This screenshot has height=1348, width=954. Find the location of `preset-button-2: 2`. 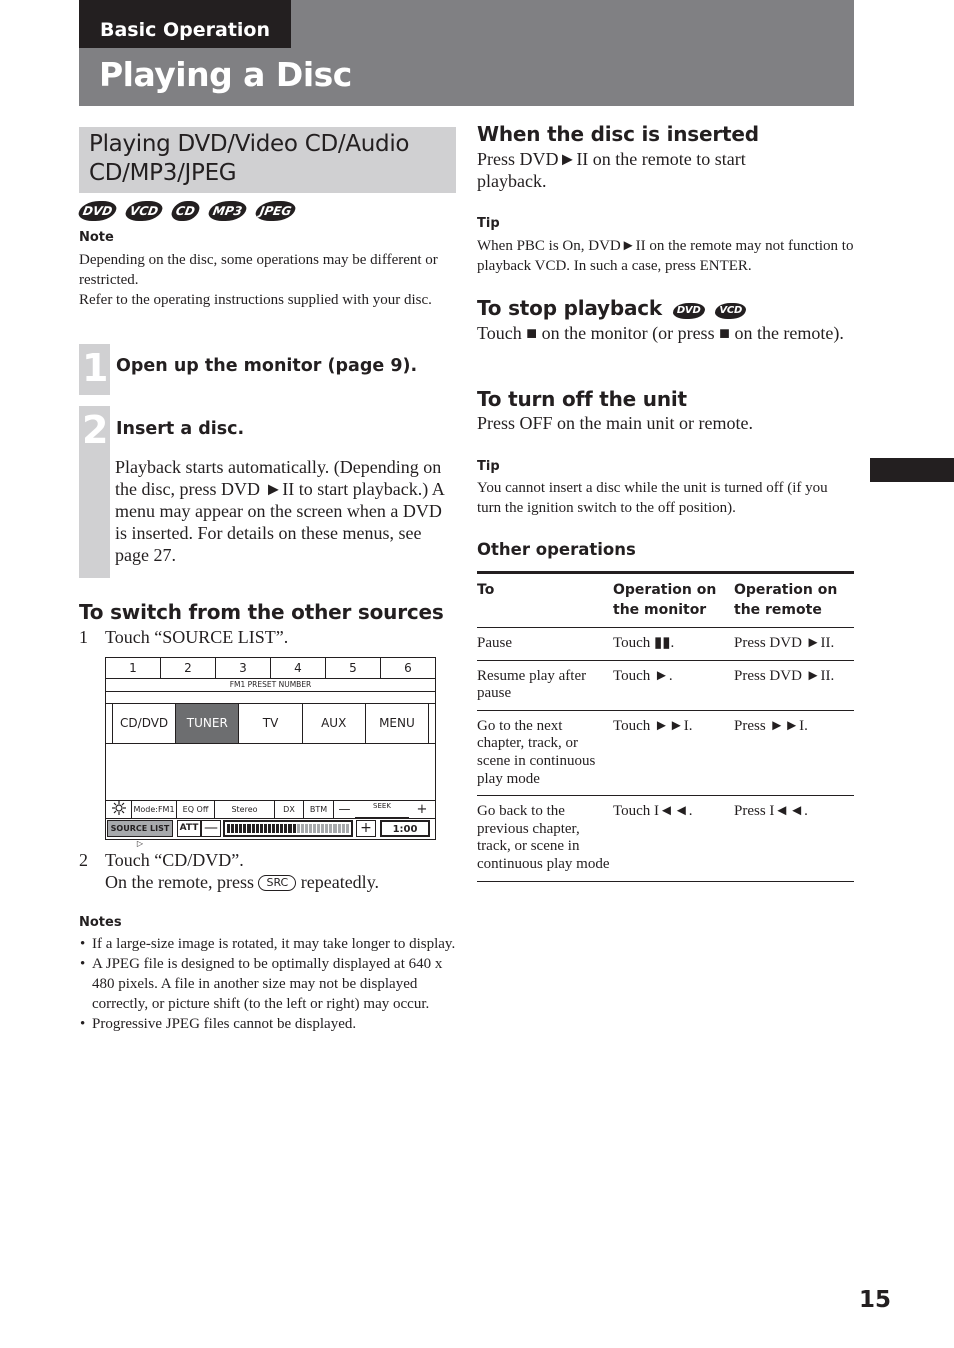

preset-button-2: 2 is located at coordinates (188, 668).